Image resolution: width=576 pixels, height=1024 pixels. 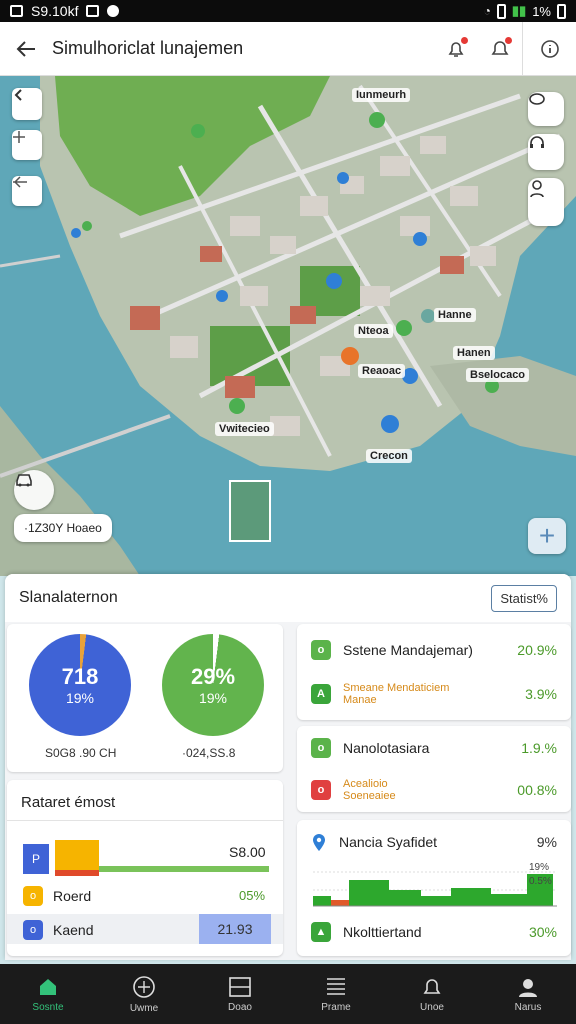 I want to click on map-support-button, so click(x=546, y=152).